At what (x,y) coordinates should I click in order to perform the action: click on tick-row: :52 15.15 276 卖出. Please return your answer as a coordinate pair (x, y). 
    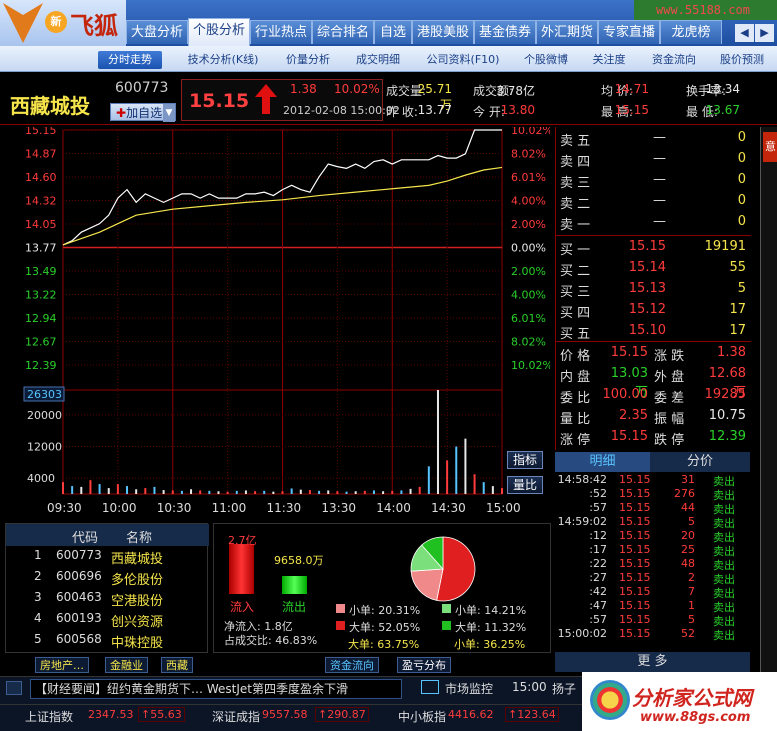
    Looking at the image, I should click on (652, 494).